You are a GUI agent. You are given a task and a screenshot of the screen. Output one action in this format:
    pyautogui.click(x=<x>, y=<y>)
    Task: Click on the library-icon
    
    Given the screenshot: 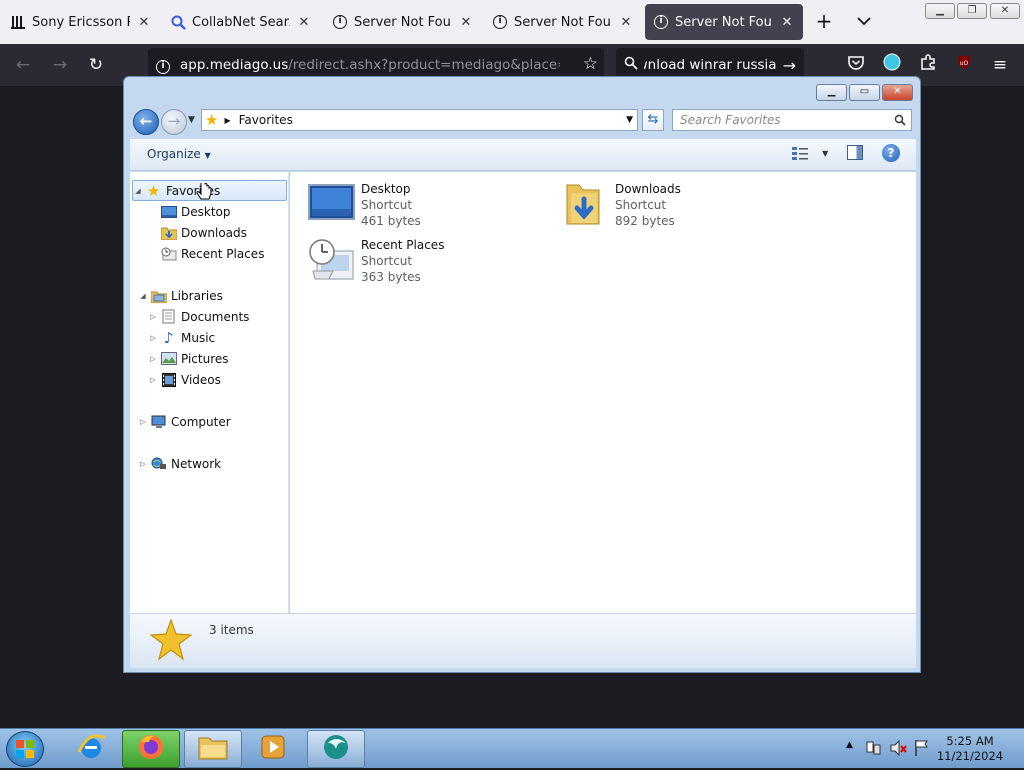 What is the action you would take?
    pyautogui.click(x=18, y=22)
    